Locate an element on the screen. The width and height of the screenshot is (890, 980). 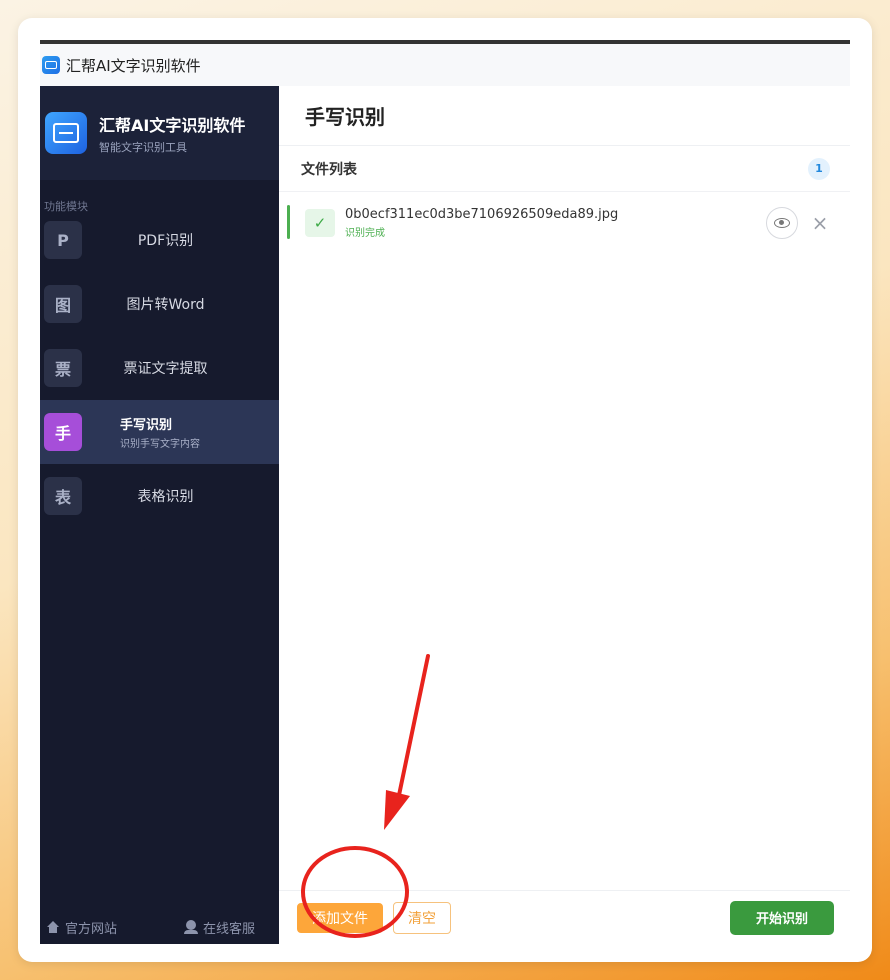
home-icon is located at coordinates (53, 927).